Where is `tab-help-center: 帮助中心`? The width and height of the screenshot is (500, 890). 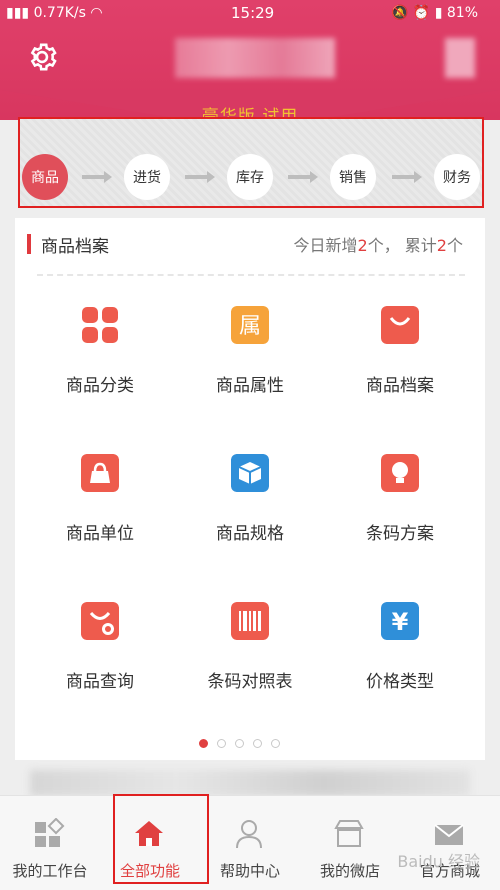 tab-help-center: 帮助中心 is located at coordinates (250, 843).